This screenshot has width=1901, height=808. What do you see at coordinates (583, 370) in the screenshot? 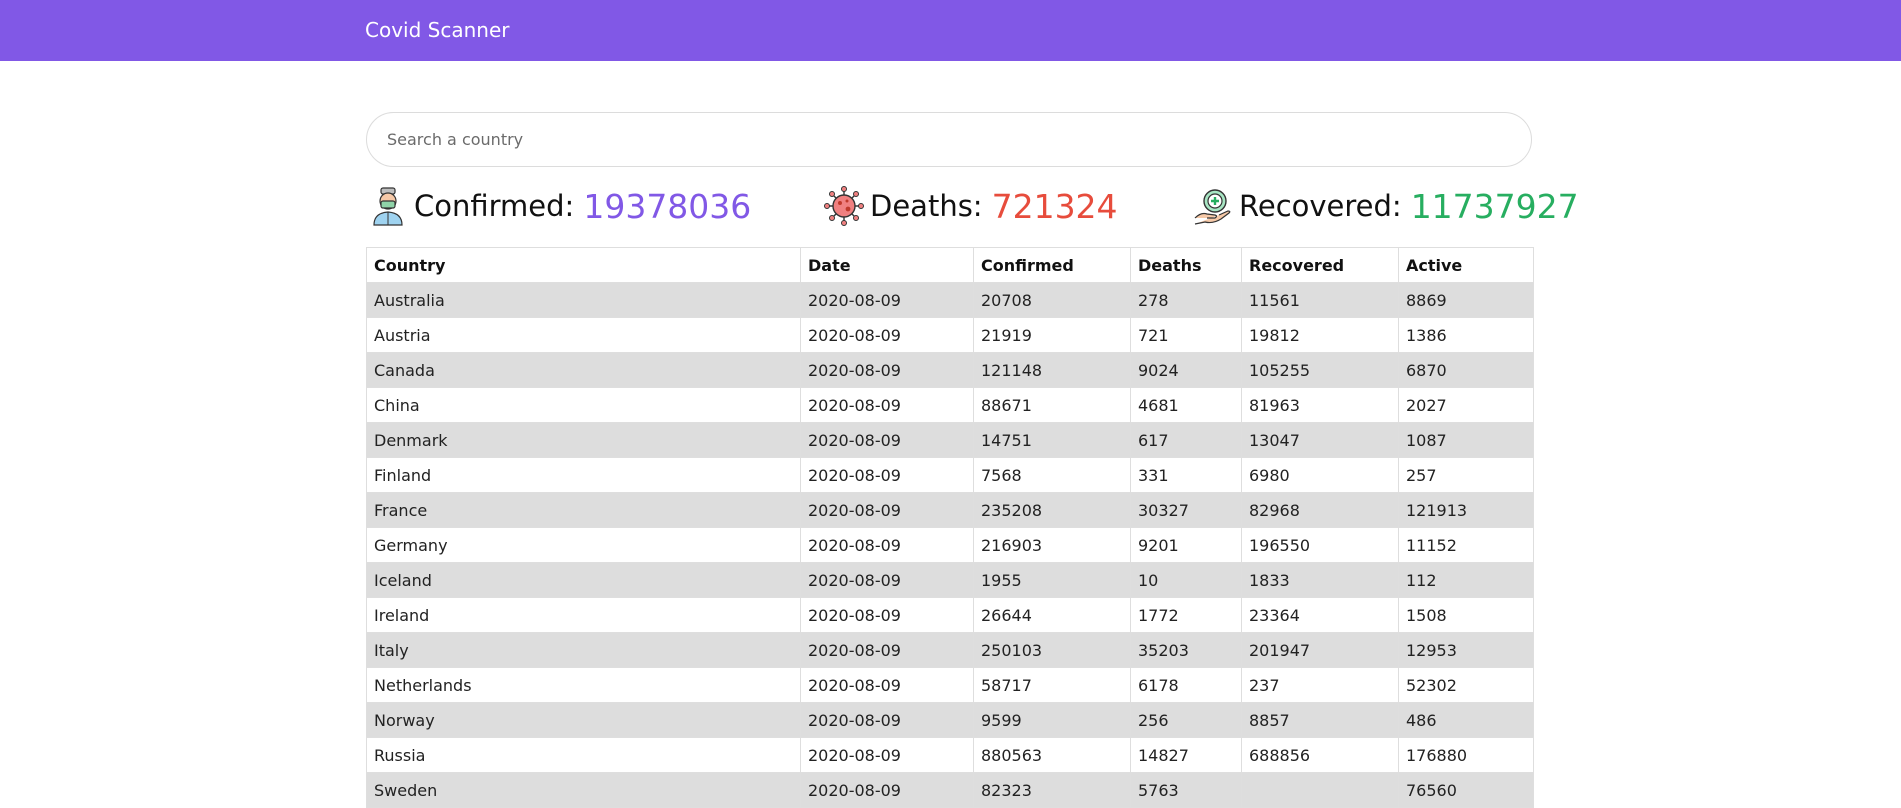
I see `country-cell: Canada` at bounding box center [583, 370].